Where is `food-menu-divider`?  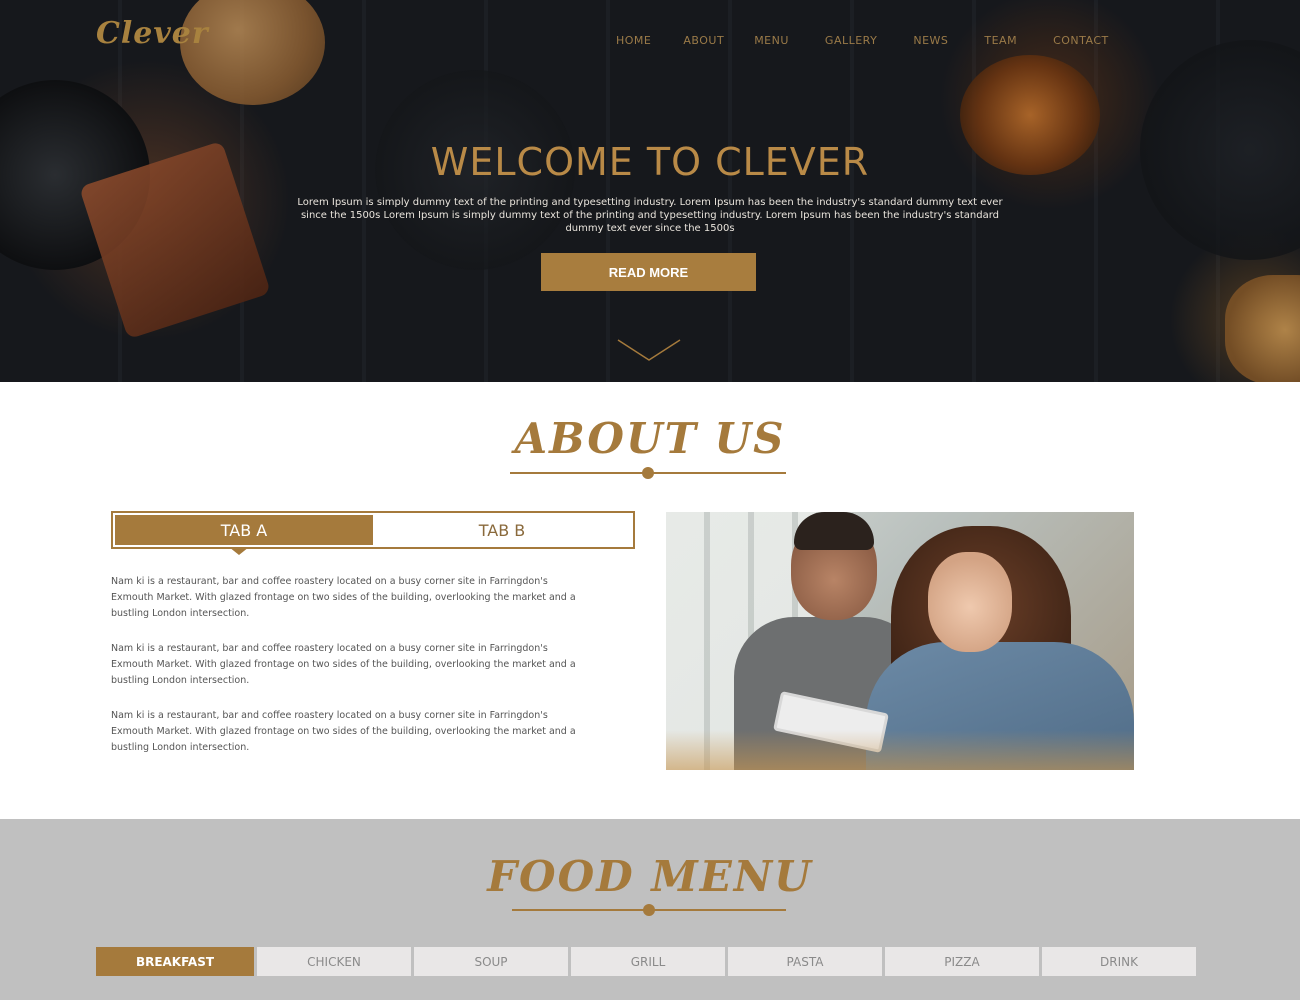
food-menu-divider is located at coordinates (649, 910).